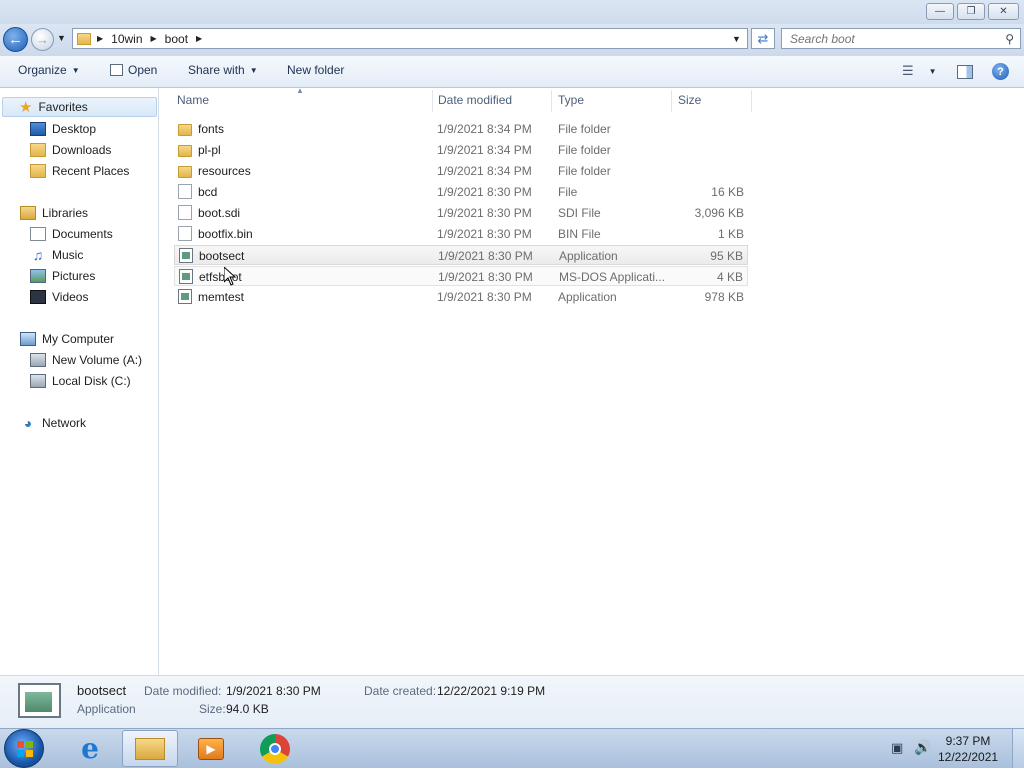 The width and height of the screenshot is (1024, 772). I want to click on column-type: Type, so click(571, 100).